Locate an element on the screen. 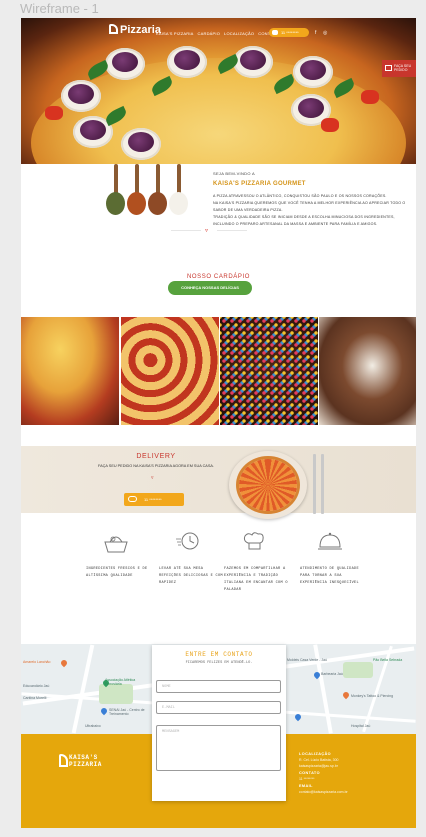 The image size is (426, 837). map-label: Educandário Jaú is located at coordinates (36, 686).